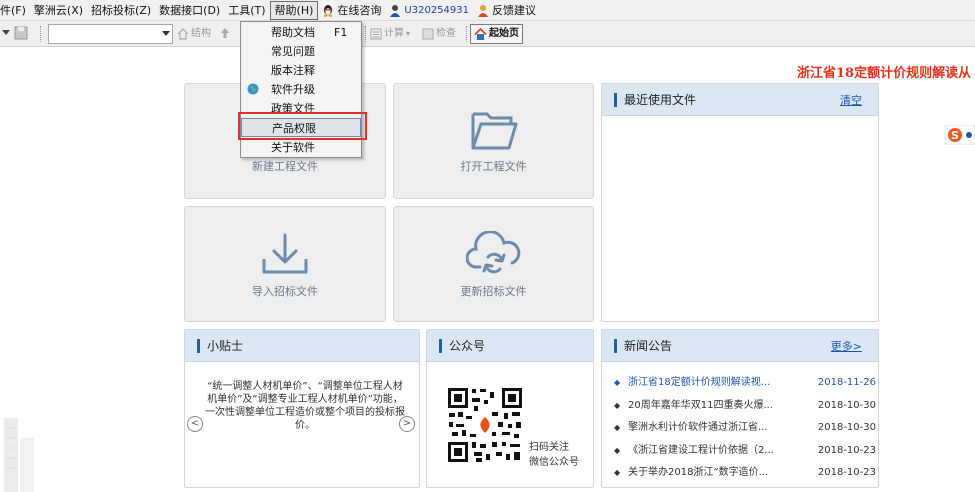 The image size is (975, 492). I want to click on user-id: U320254931, so click(436, 10).